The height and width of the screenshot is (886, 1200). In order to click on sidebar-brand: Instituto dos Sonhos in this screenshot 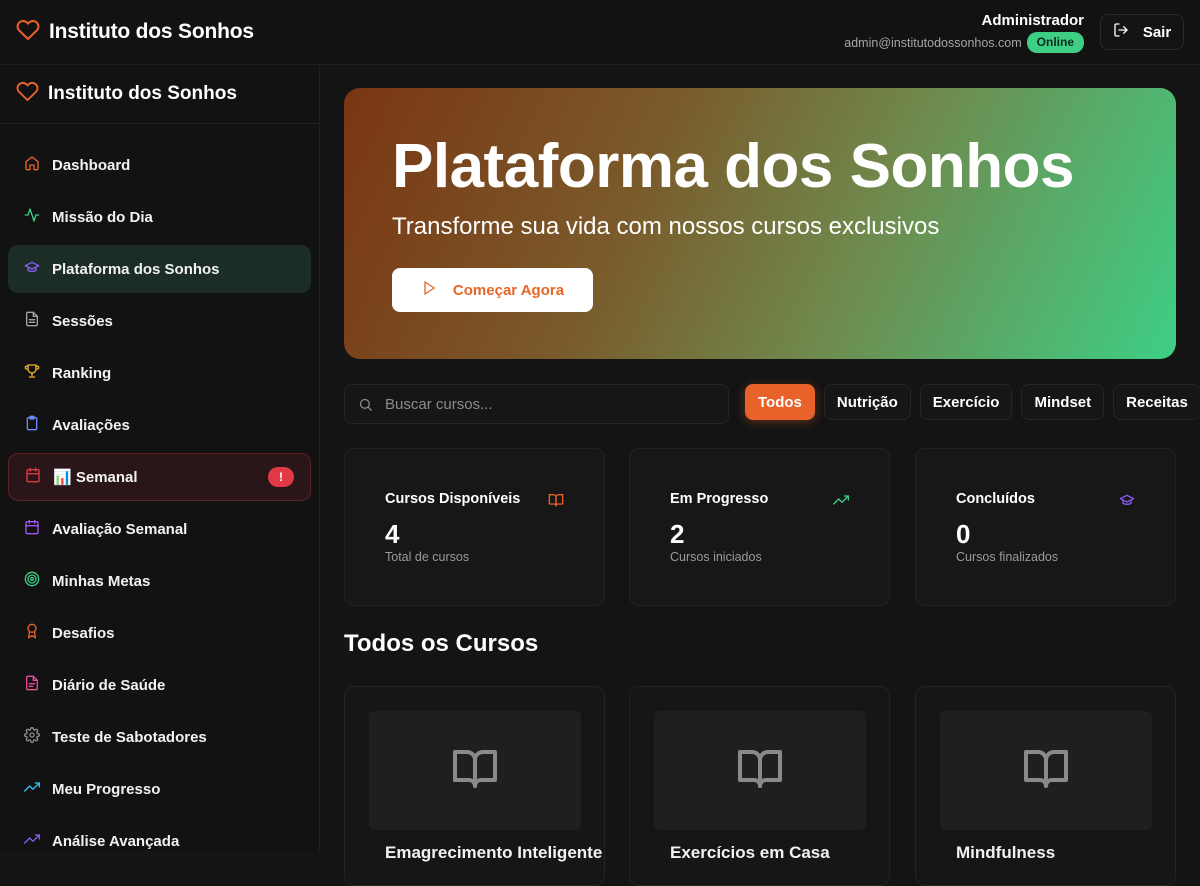, I will do `click(126, 94)`.